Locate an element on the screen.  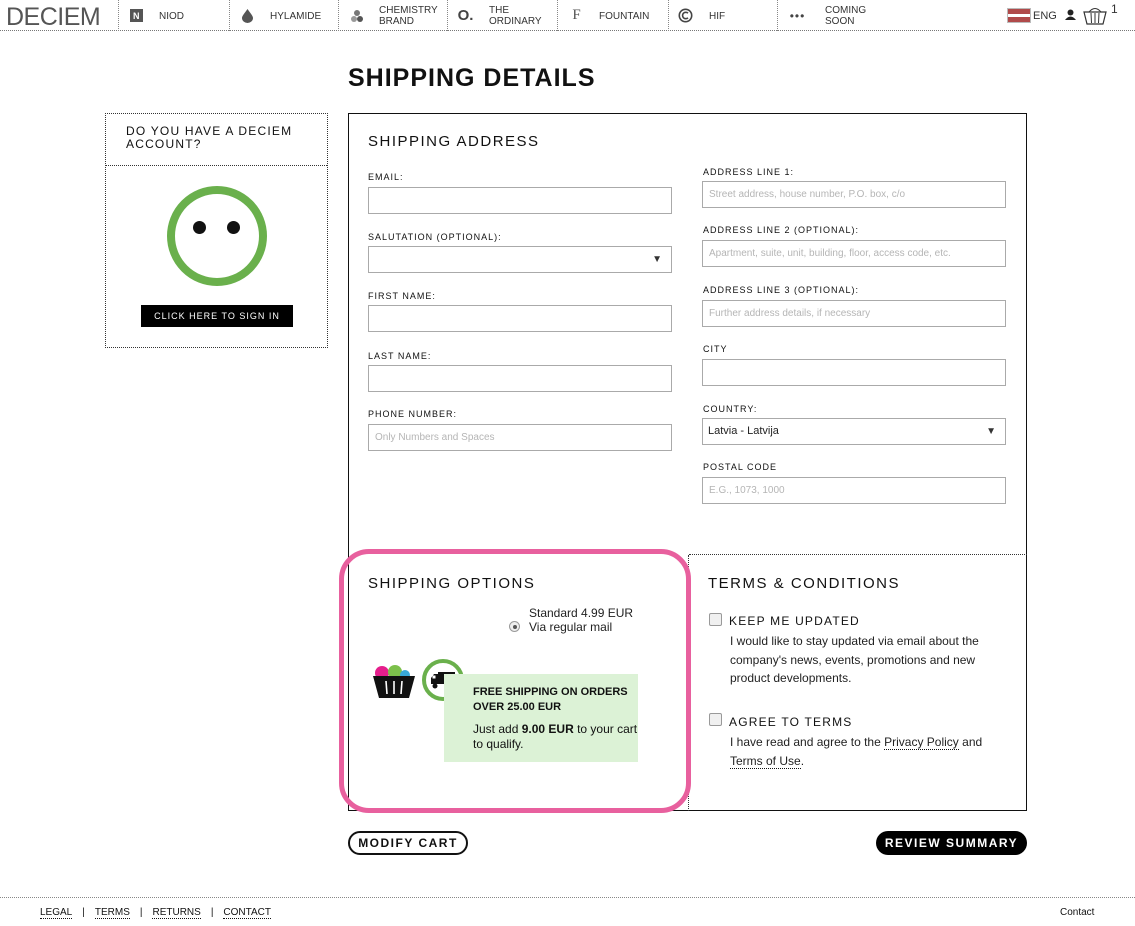
agree-terms-label: AGREE TO TERMS is located at coordinates (791, 722).